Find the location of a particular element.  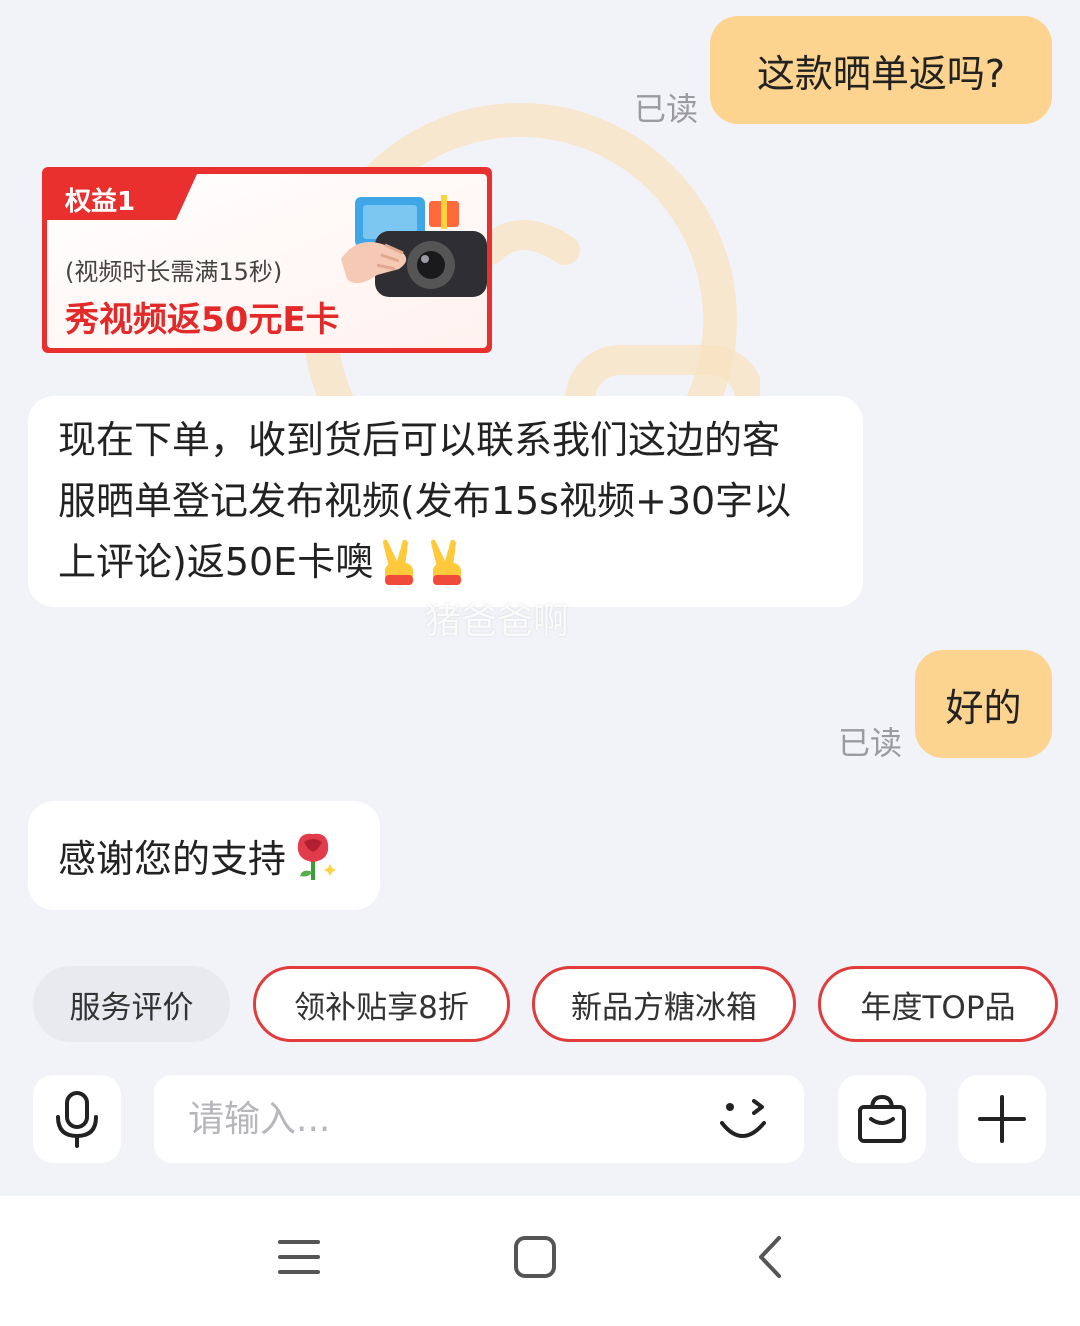

microphone-icon is located at coordinates (77, 1119).